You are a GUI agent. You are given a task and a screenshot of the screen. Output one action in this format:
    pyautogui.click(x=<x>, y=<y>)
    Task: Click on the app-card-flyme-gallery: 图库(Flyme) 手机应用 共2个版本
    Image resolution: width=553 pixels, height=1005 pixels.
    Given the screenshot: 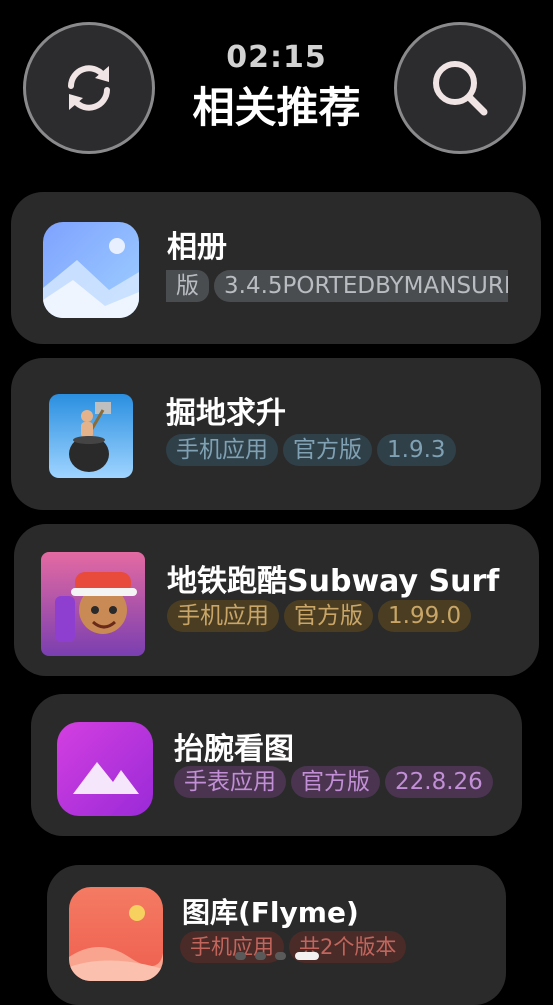 What is the action you would take?
    pyautogui.click(x=276, y=935)
    